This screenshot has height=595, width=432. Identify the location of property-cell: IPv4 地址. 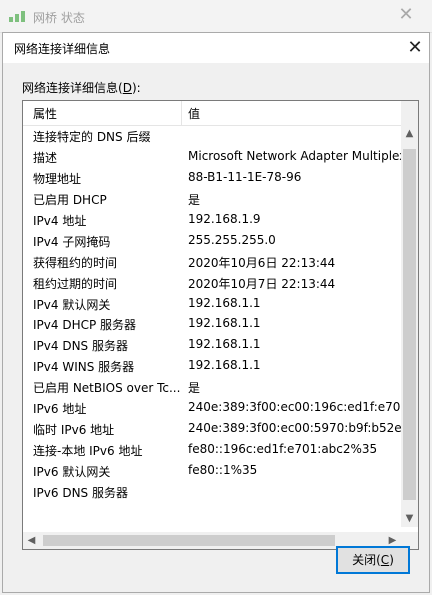
(60, 220).